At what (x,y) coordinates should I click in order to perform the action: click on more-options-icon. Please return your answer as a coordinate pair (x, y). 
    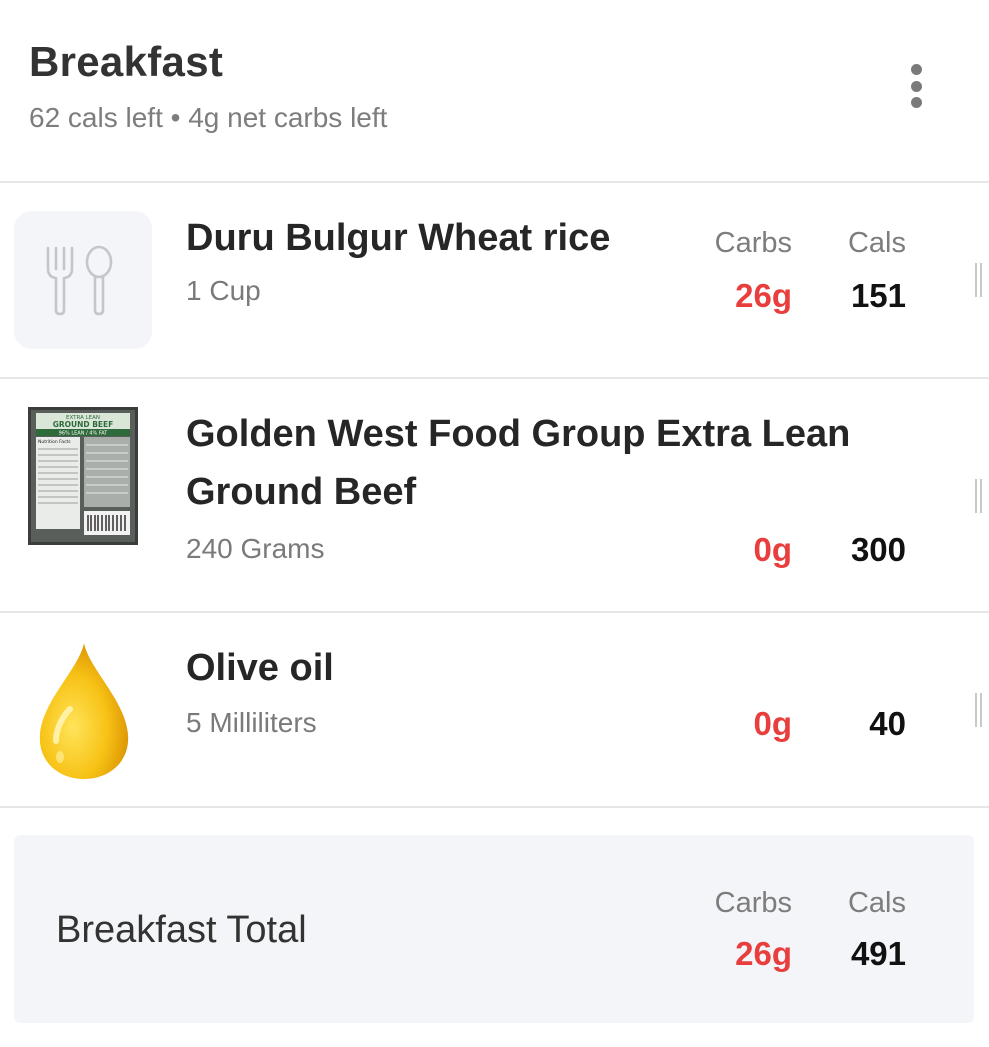
    Looking at the image, I should click on (916, 69).